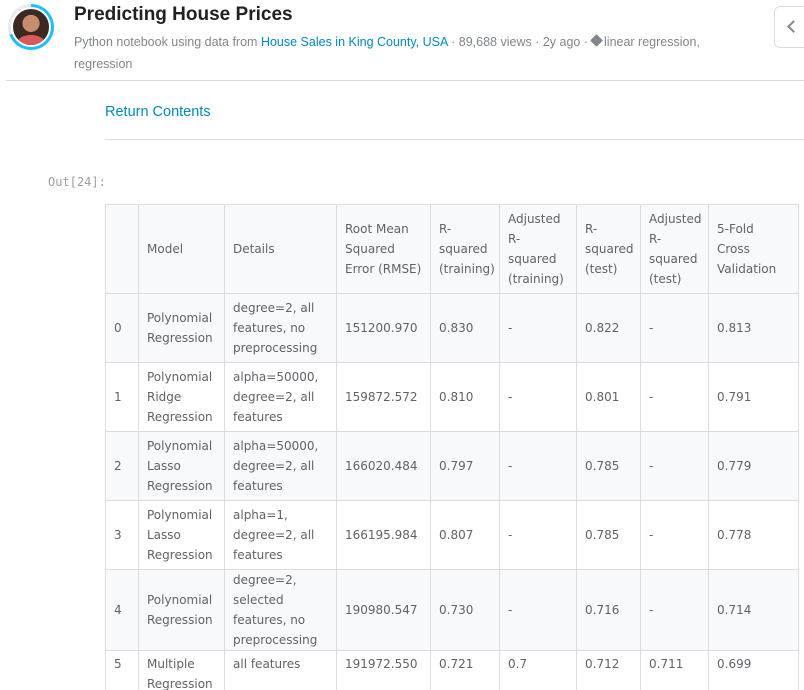  I want to click on cell-cv: 0.779, so click(753, 466).